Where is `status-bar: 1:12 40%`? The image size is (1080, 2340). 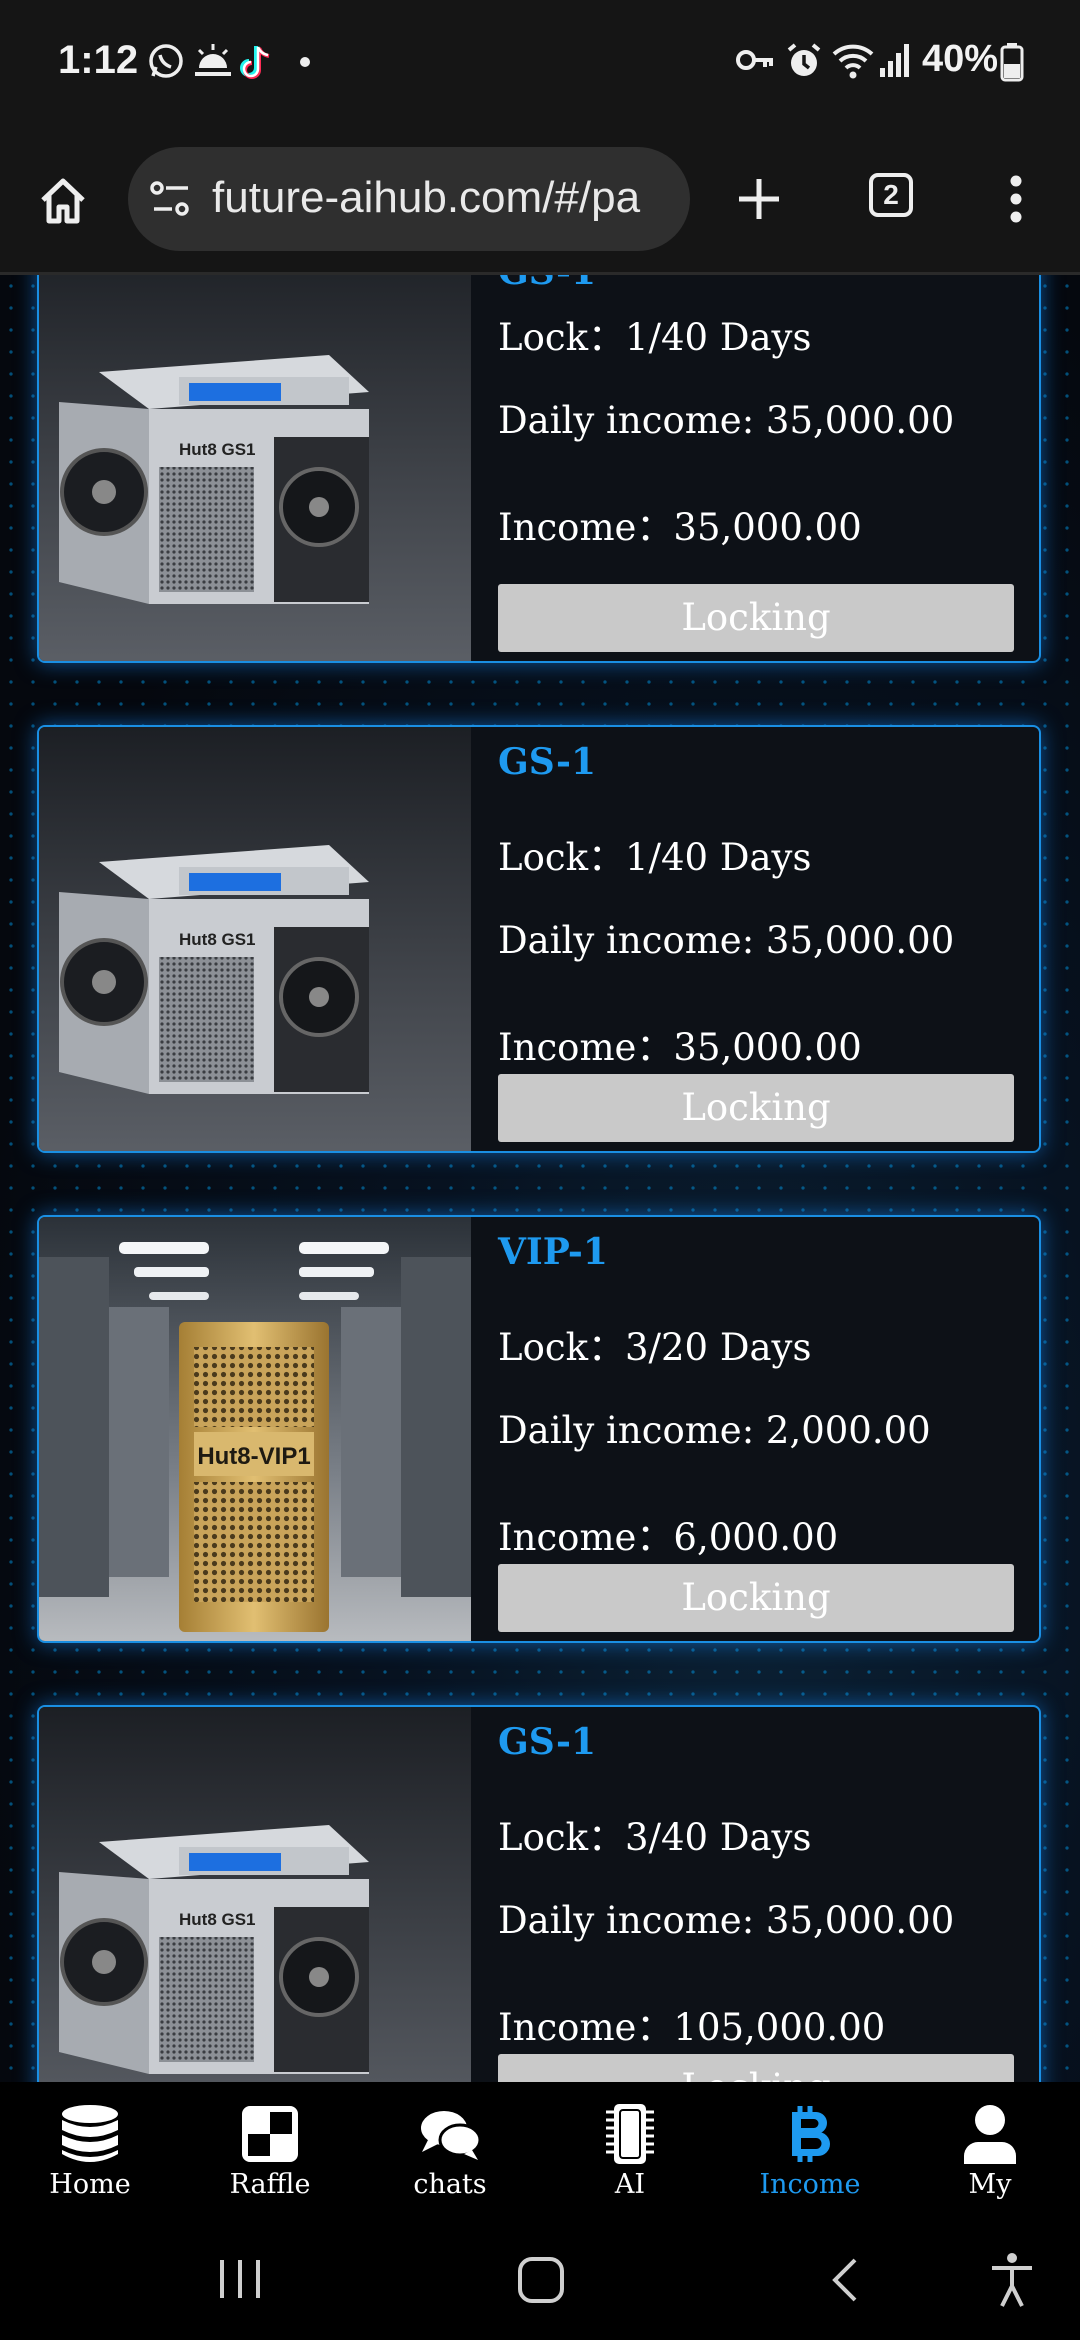
status-bar: 1:12 40% is located at coordinates (540, 65).